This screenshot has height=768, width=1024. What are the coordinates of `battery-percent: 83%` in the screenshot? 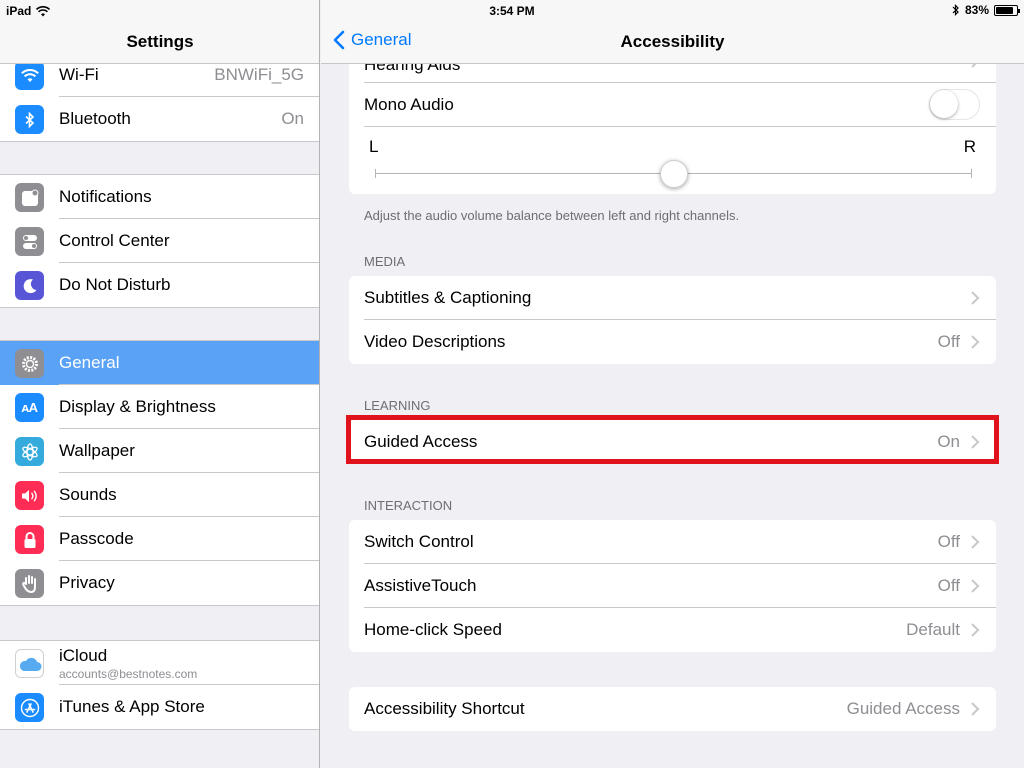 It's located at (976, 10).